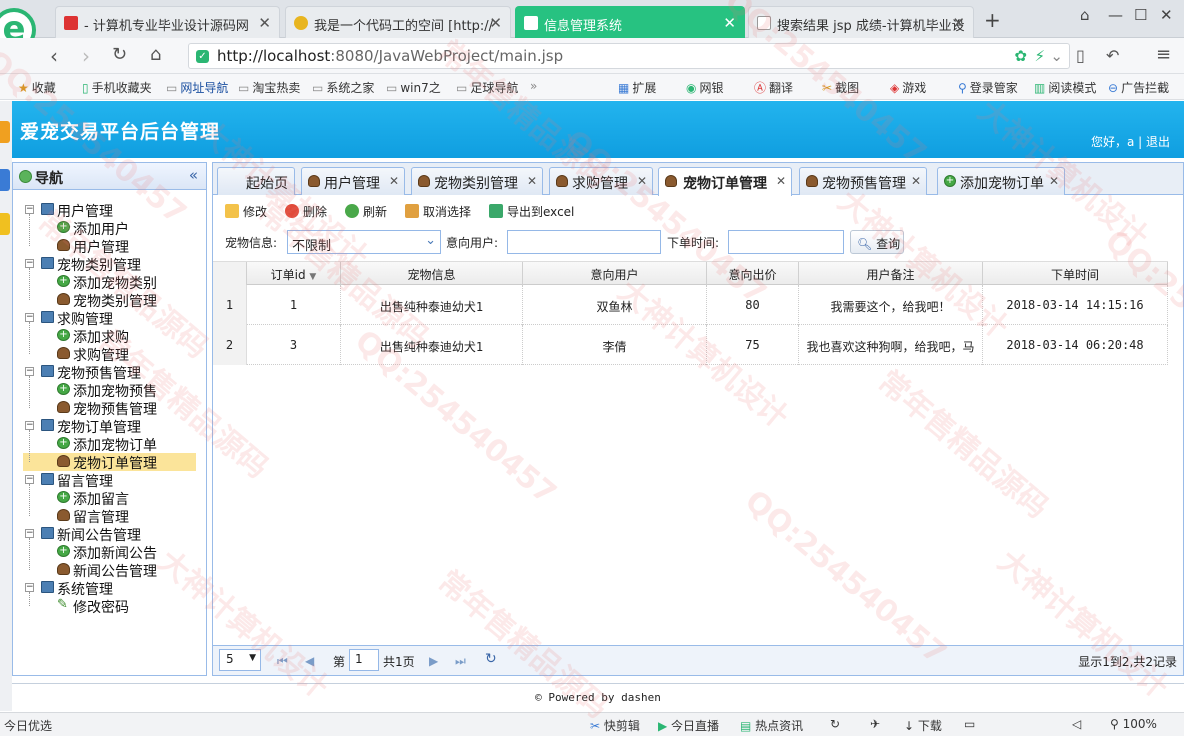 This screenshot has height=736, width=1184. I want to click on refresh-icon: ↻, so click(835, 724).